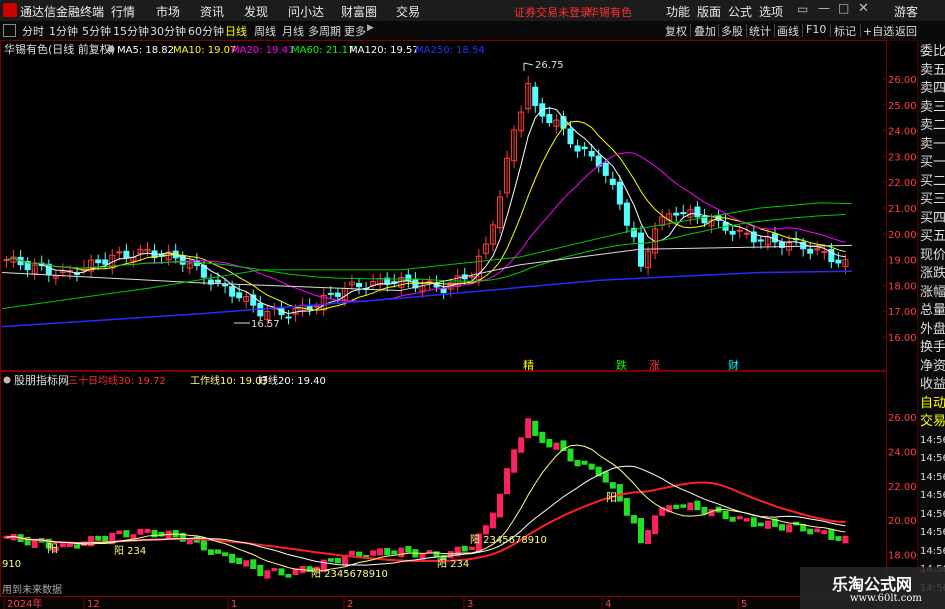 The height and width of the screenshot is (609, 945). Describe the element at coordinates (33, 31) in the screenshot. I see `period-fenshi: 分时` at that location.